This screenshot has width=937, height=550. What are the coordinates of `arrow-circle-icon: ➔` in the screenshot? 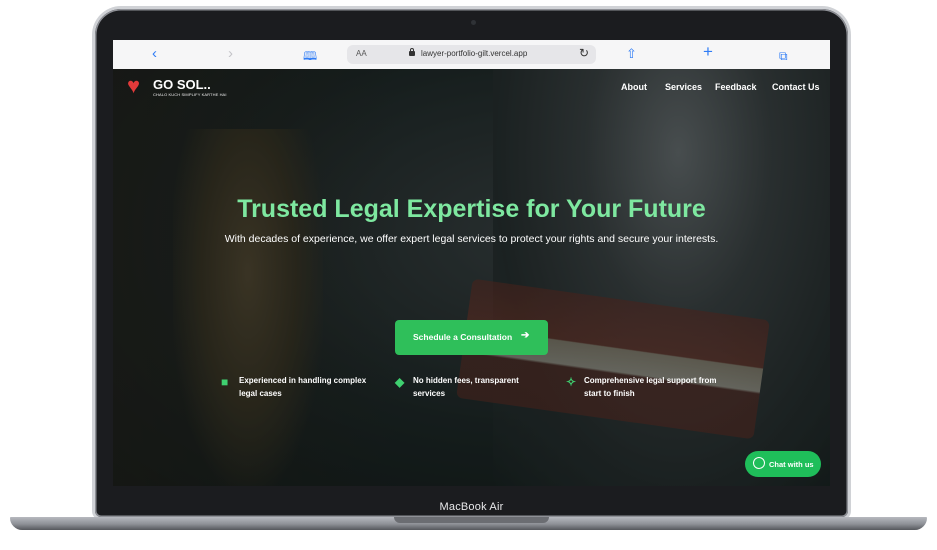 It's located at (525, 335).